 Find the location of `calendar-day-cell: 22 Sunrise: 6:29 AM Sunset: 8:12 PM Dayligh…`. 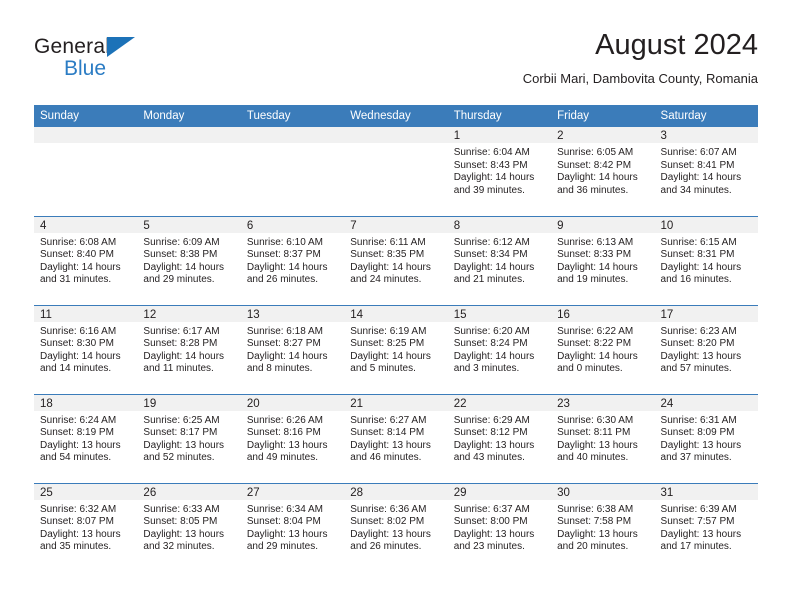

calendar-day-cell: 22 Sunrise: 6:29 AM Sunset: 8:12 PM Dayligh… is located at coordinates (499, 438).